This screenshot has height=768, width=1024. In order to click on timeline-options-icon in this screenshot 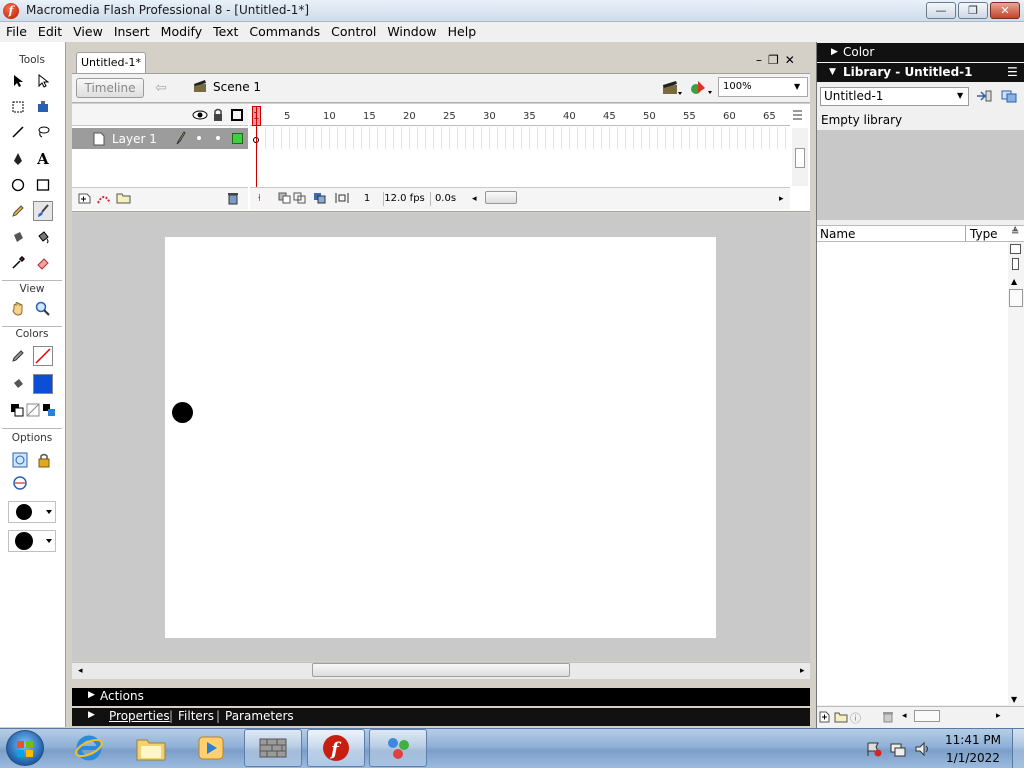, I will do `click(799, 116)`.